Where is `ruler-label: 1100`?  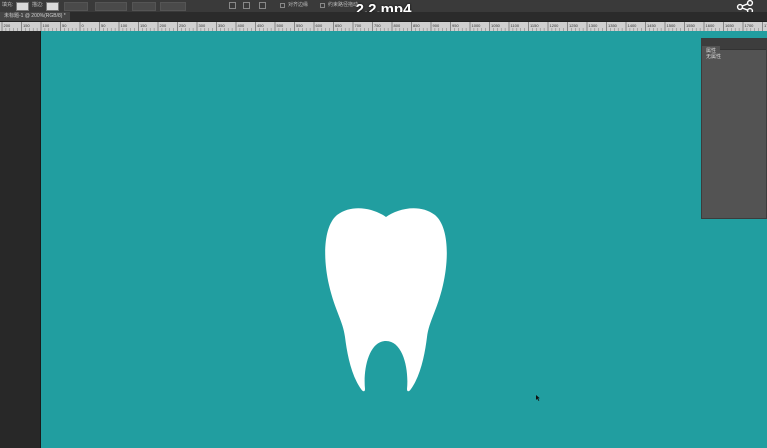 ruler-label: 1100 is located at coordinates (515, 25).